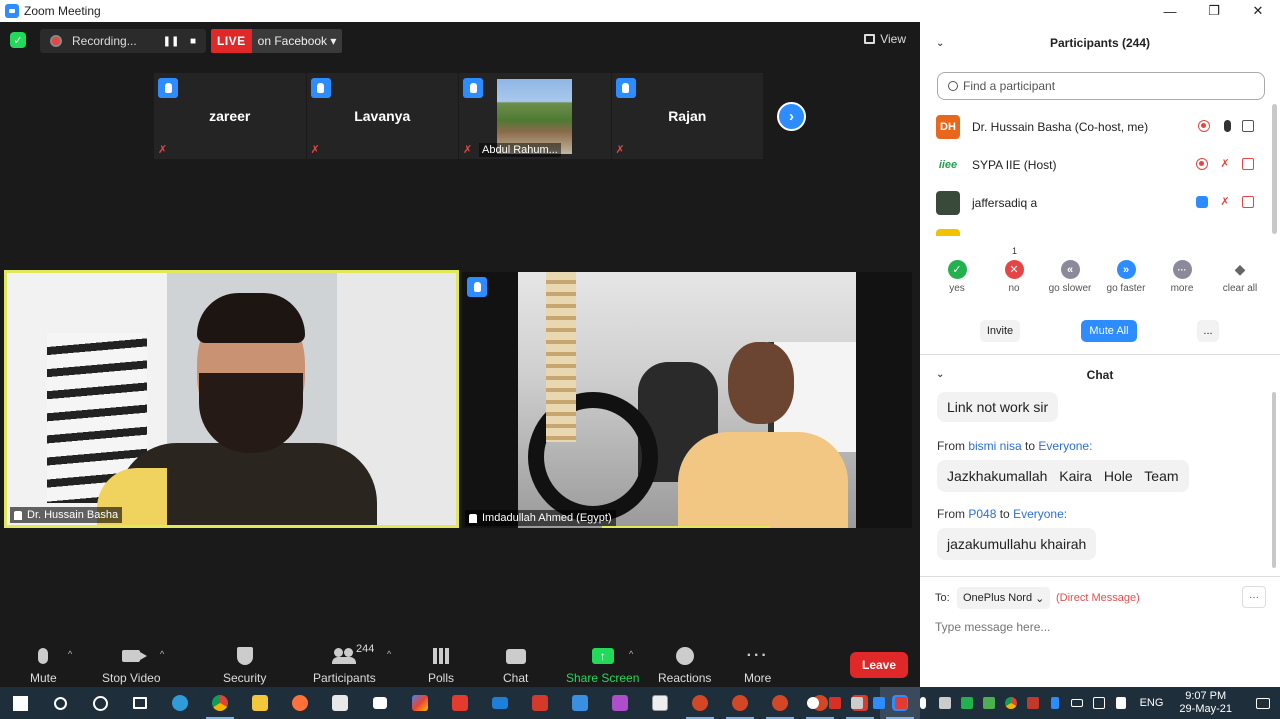  What do you see at coordinates (18, 40) in the screenshot?
I see `encryption-shield-icon: ✓` at bounding box center [18, 40].